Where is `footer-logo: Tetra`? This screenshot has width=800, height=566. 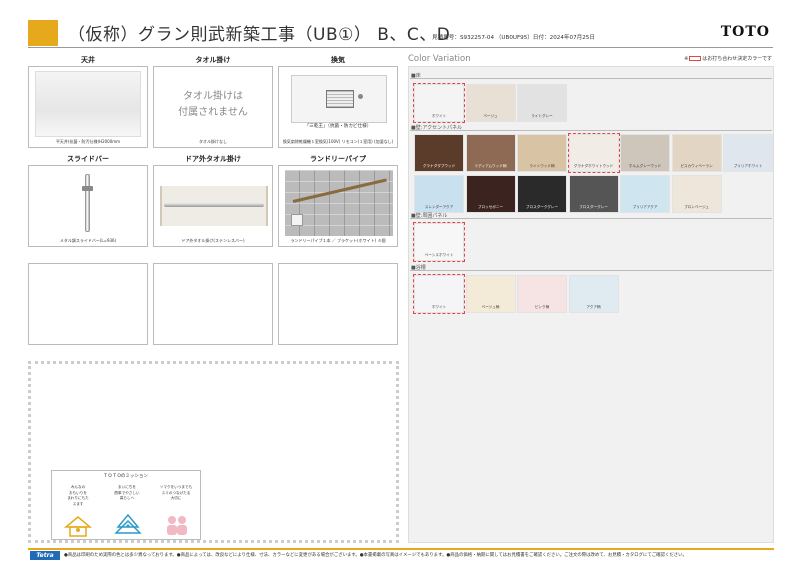 footer-logo: Tetra is located at coordinates (45, 555).